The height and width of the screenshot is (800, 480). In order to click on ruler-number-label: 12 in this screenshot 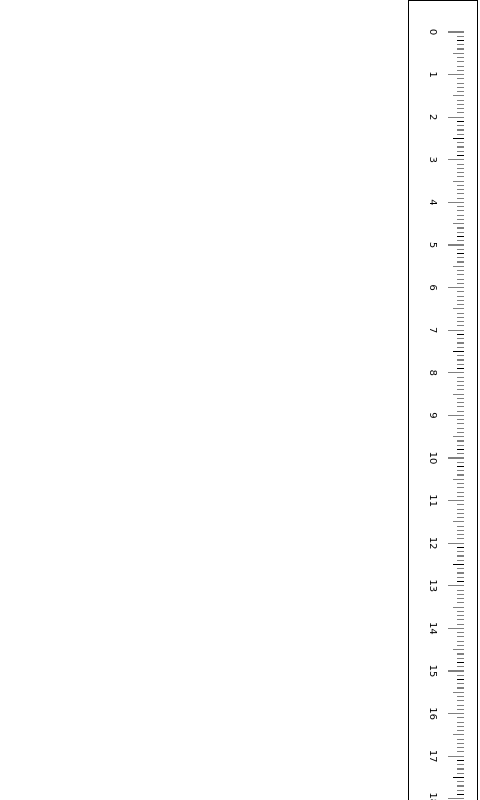, I will do `click(432, 543)`.